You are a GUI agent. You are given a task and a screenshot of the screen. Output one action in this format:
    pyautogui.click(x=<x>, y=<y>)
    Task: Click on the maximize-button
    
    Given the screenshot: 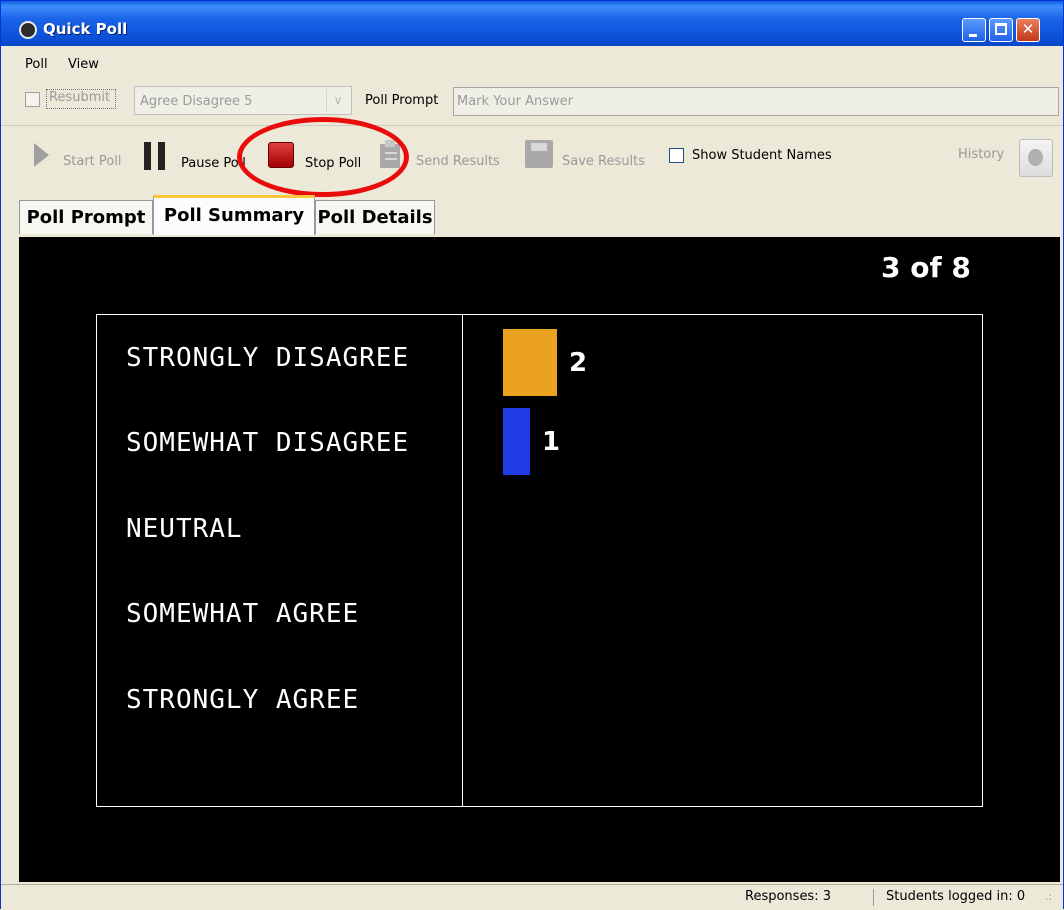 What is the action you would take?
    pyautogui.click(x=1001, y=30)
    